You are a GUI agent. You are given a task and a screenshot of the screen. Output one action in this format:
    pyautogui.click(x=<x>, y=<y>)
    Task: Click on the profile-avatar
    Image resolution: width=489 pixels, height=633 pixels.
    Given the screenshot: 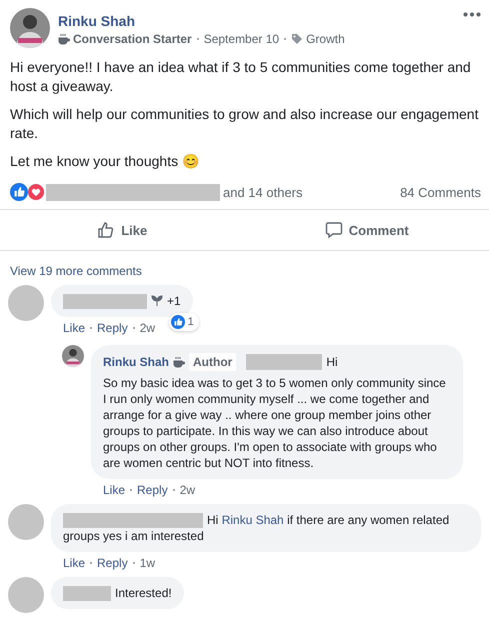 What is the action you would take?
    pyautogui.click(x=30, y=28)
    